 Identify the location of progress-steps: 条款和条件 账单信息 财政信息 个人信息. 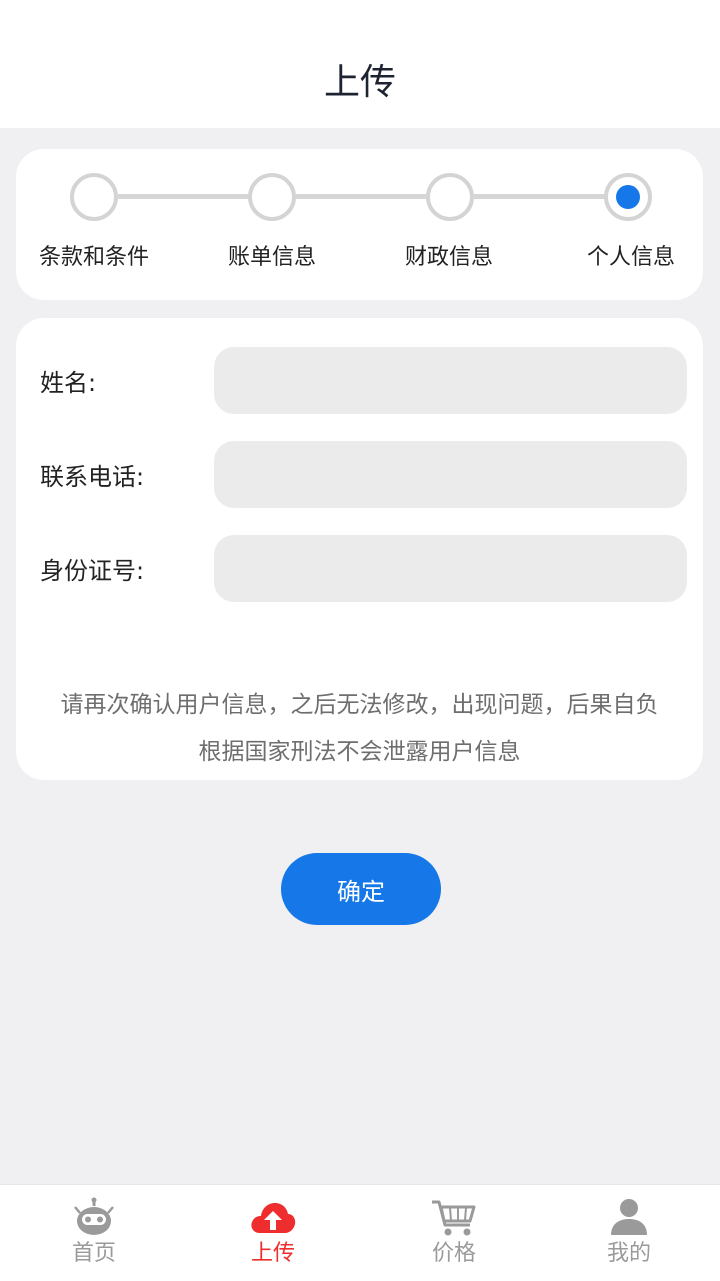
(359, 224).